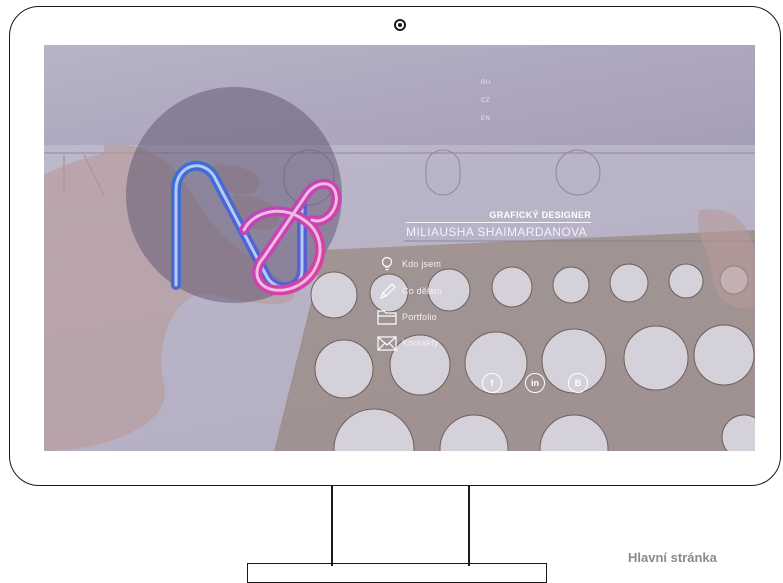 The width and height of the screenshot is (783, 583). I want to click on menu-item-co-delam: Co dělám, so click(409, 291).